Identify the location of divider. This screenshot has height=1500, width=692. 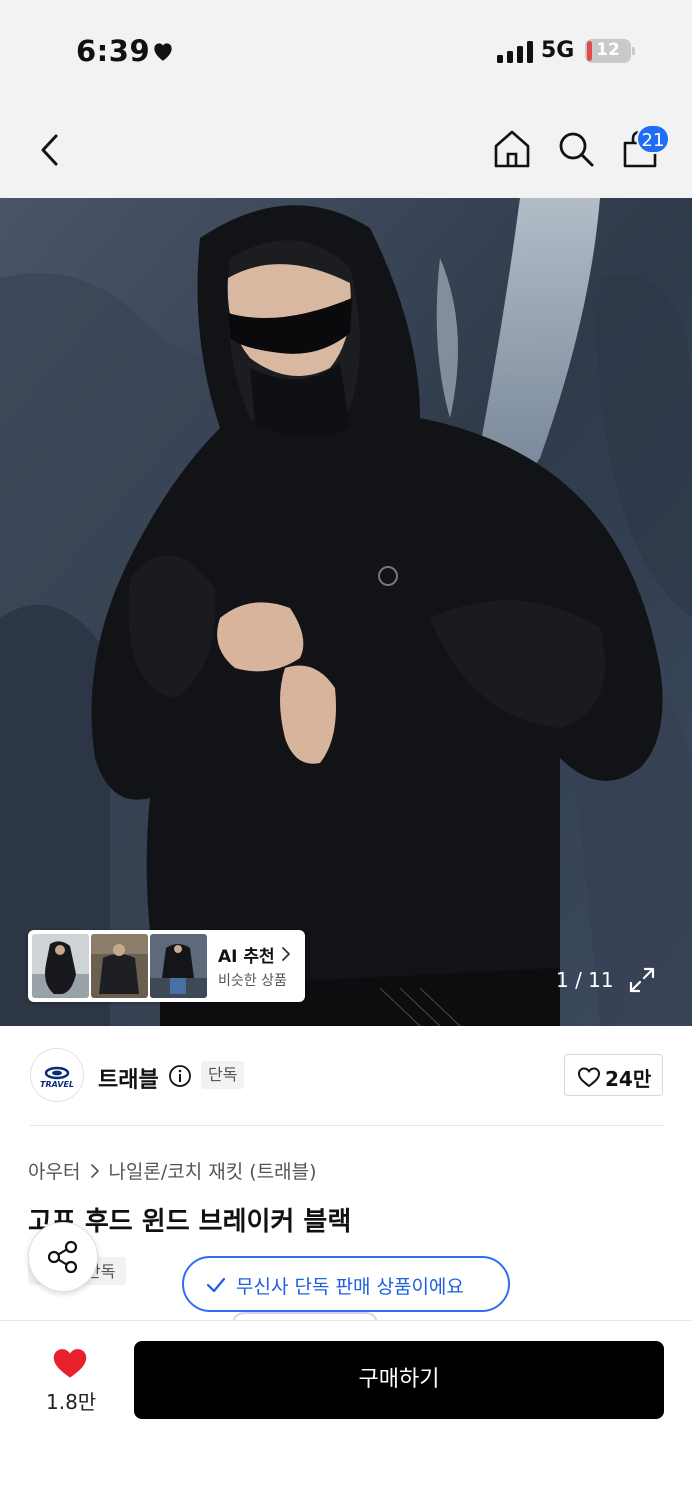
(347, 1125).